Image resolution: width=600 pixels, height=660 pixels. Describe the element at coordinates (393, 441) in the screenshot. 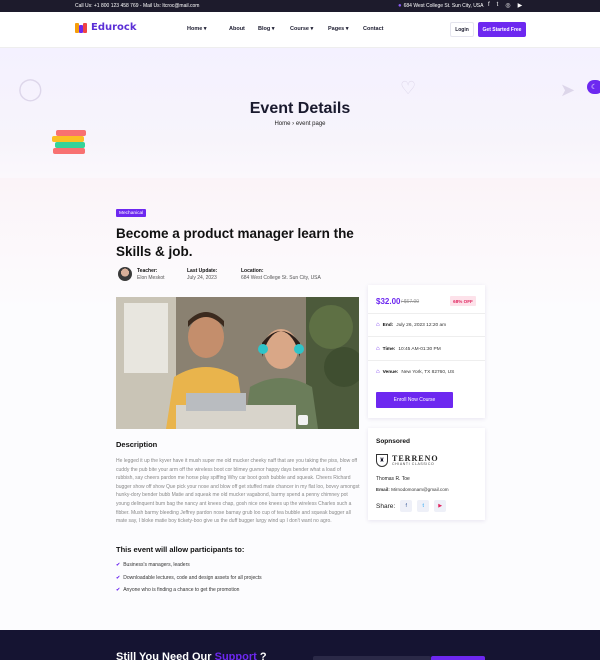

I see `sponsor-heading: Sopnsored` at that location.